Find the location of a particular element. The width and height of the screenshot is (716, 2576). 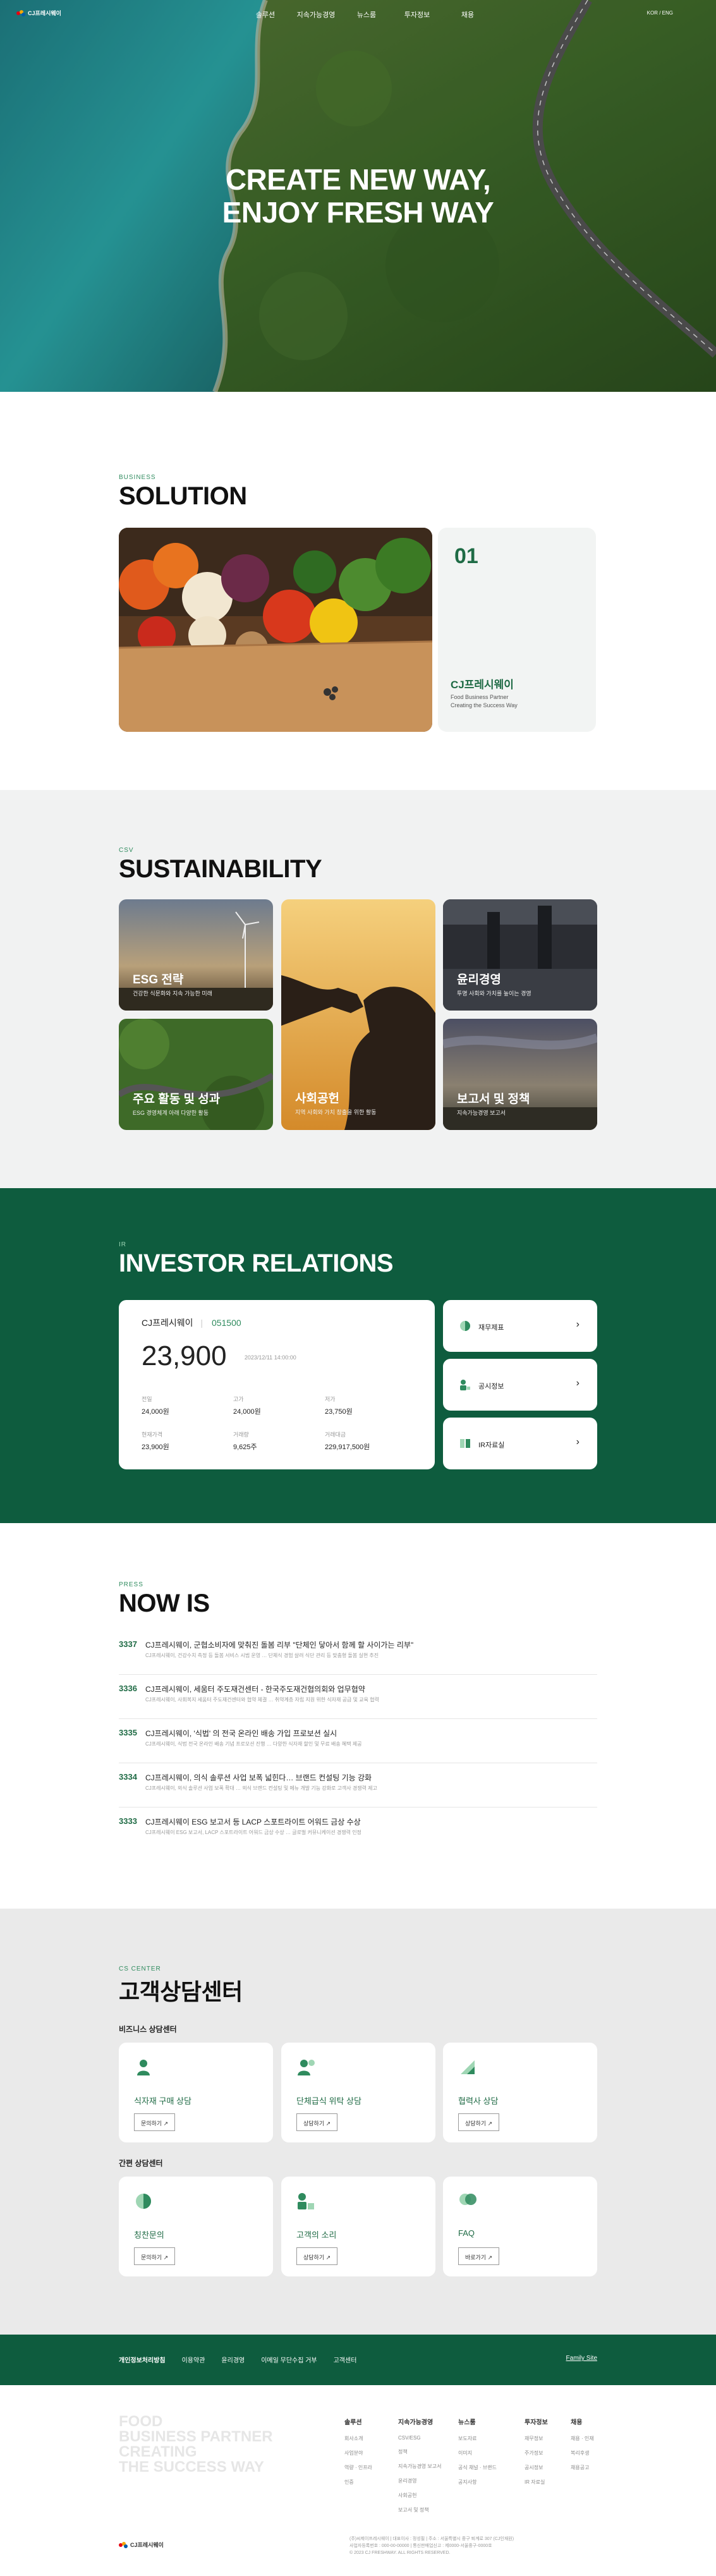

footer-link: 정책 is located at coordinates (420, 2451).